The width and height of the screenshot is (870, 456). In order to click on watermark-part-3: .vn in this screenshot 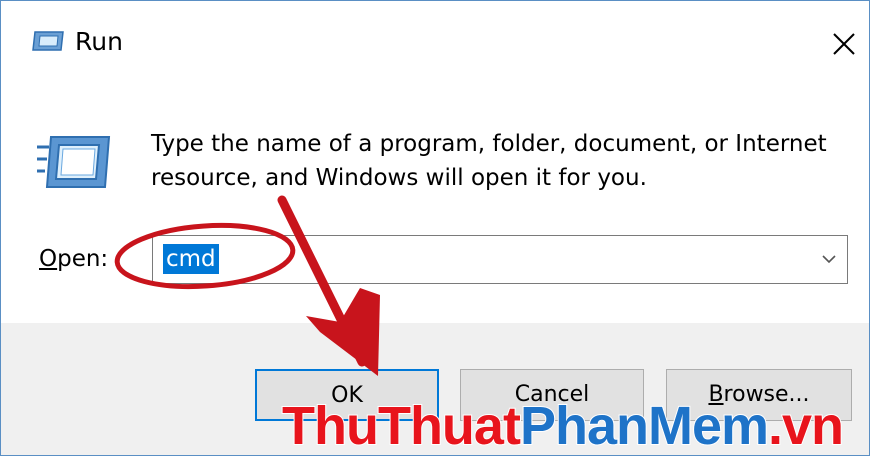, I will do `click(806, 425)`.